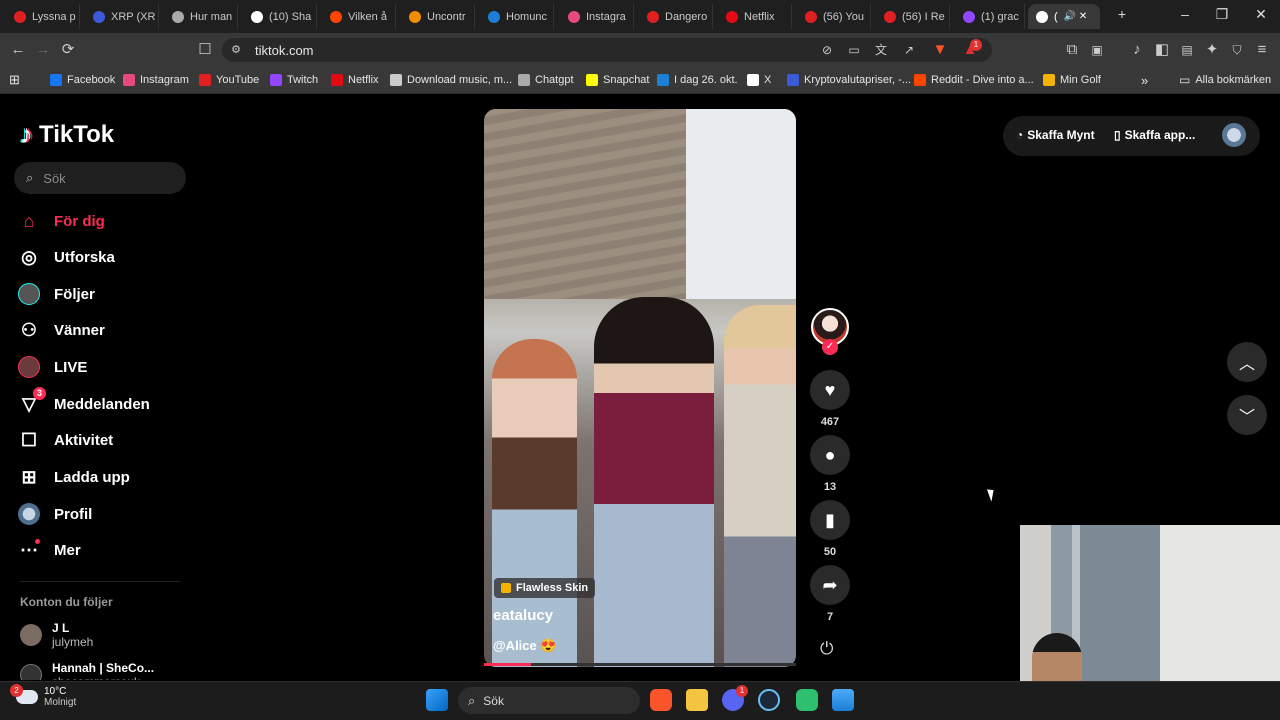  Describe the element at coordinates (55, 514) in the screenshot. I see `nav-profile: Profil` at that location.